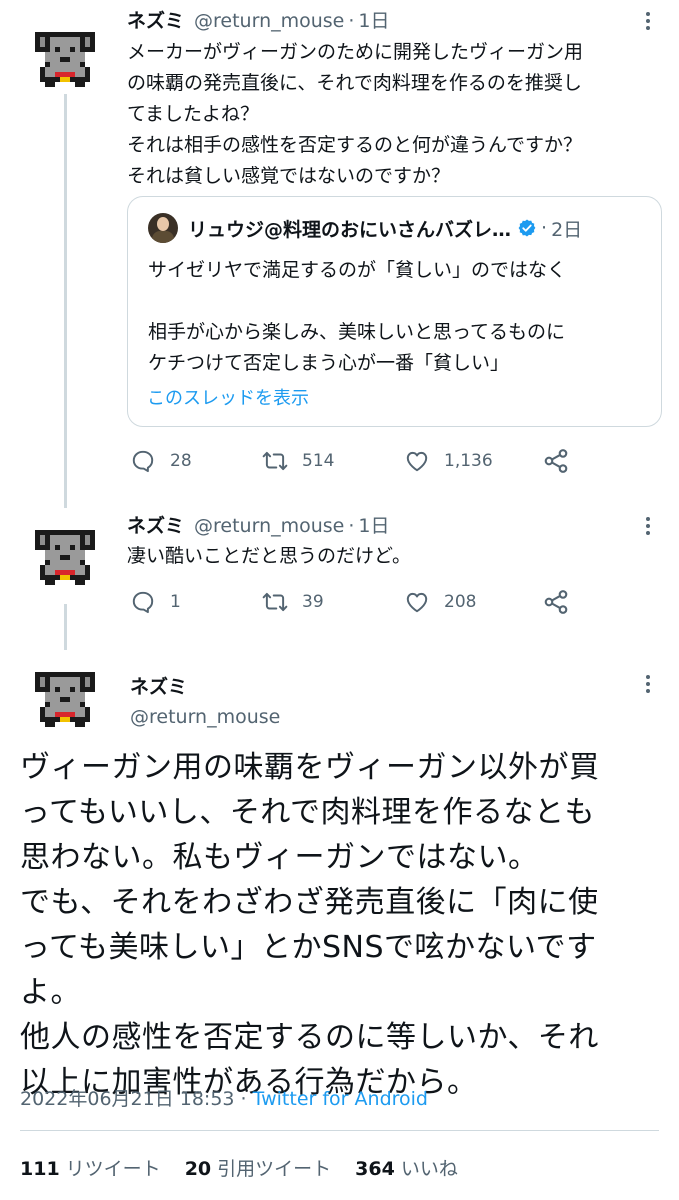  What do you see at coordinates (163, 228) in the screenshot?
I see `quote-avatar` at bounding box center [163, 228].